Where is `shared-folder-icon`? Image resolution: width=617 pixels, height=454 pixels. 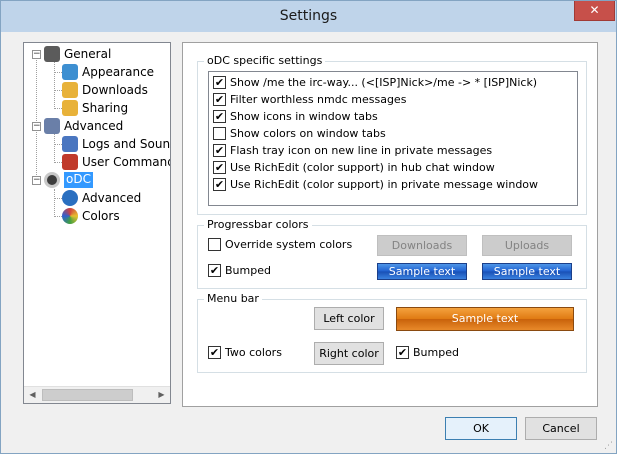 shared-folder-icon is located at coordinates (70, 108).